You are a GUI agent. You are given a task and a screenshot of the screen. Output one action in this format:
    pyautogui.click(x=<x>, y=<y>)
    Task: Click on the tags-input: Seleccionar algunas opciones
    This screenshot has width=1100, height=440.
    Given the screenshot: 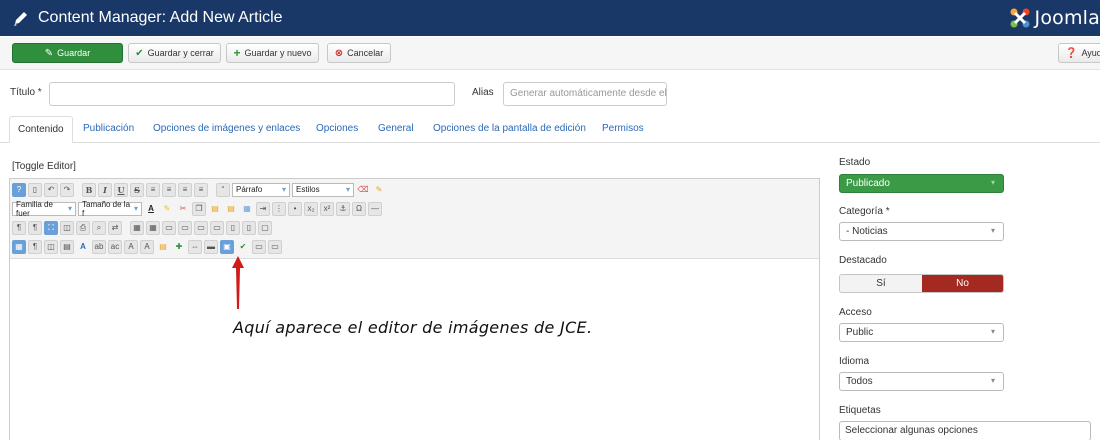 What is the action you would take?
    pyautogui.click(x=965, y=430)
    